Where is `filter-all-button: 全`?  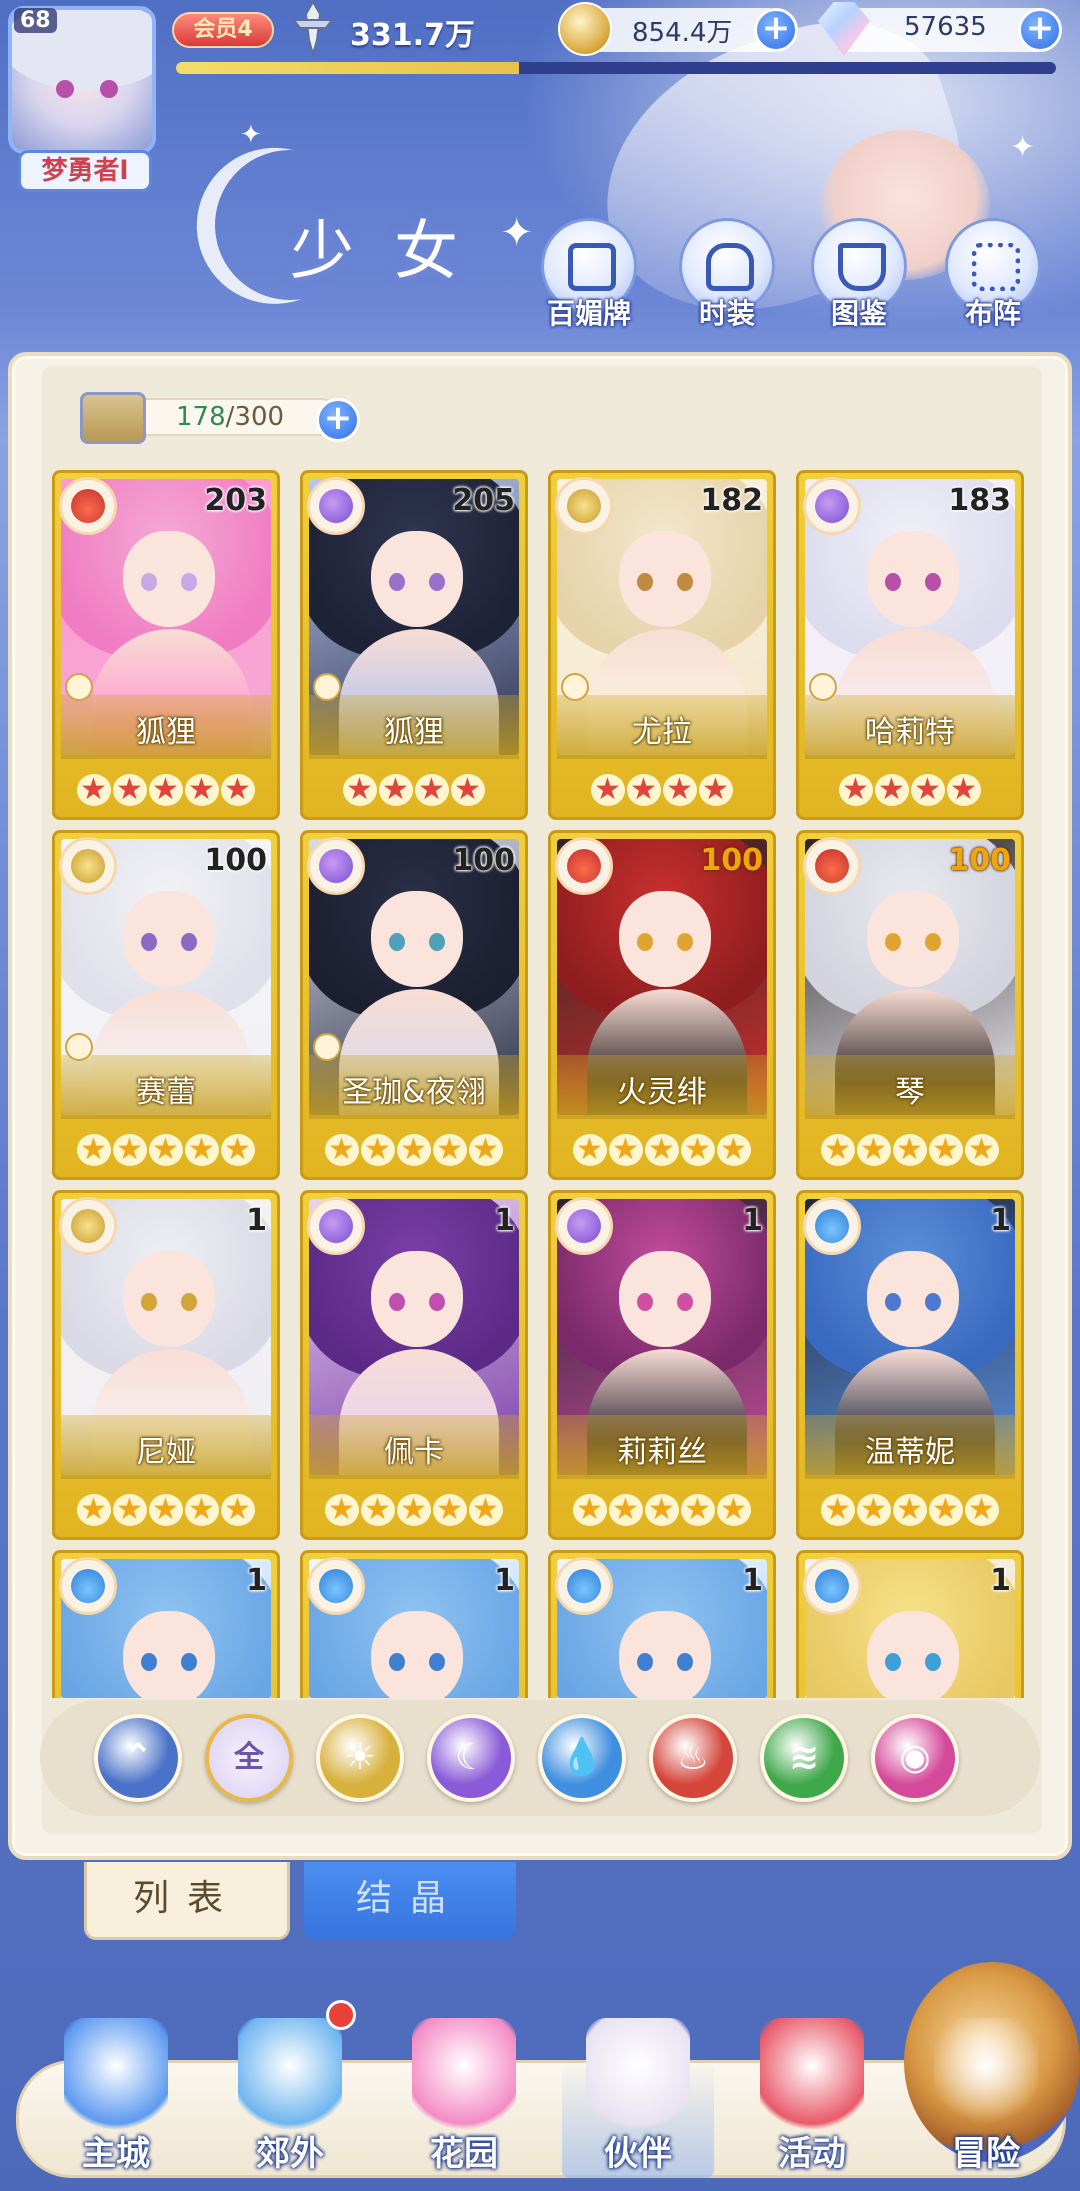
filter-all-button: 全 is located at coordinates (249, 1758).